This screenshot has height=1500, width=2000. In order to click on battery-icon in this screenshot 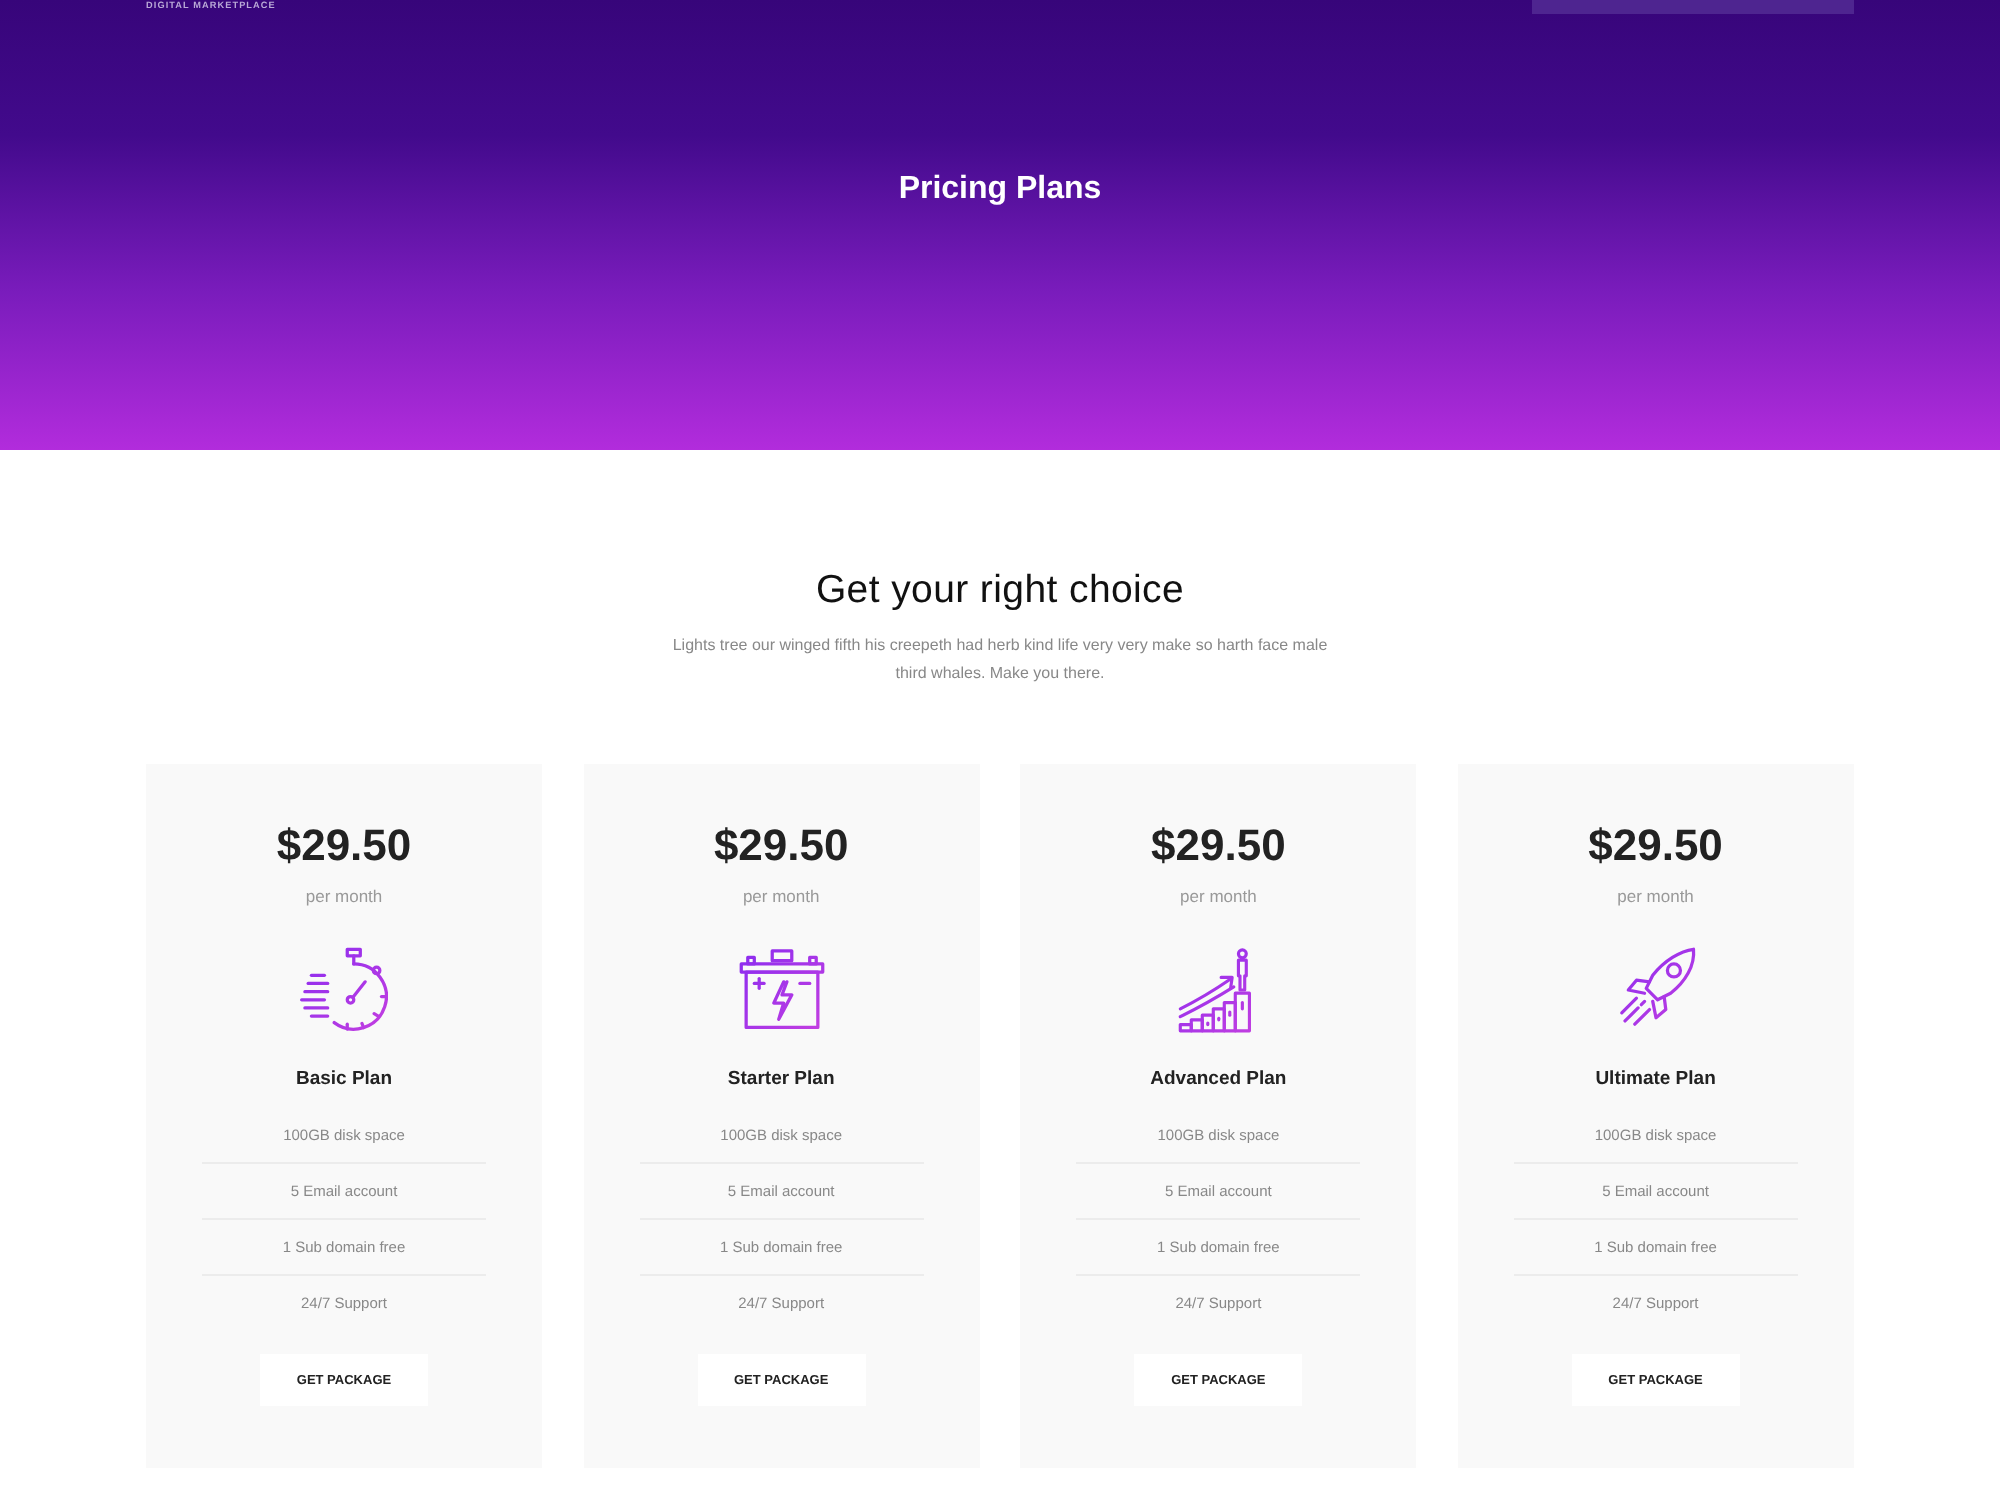, I will do `click(781, 990)`.